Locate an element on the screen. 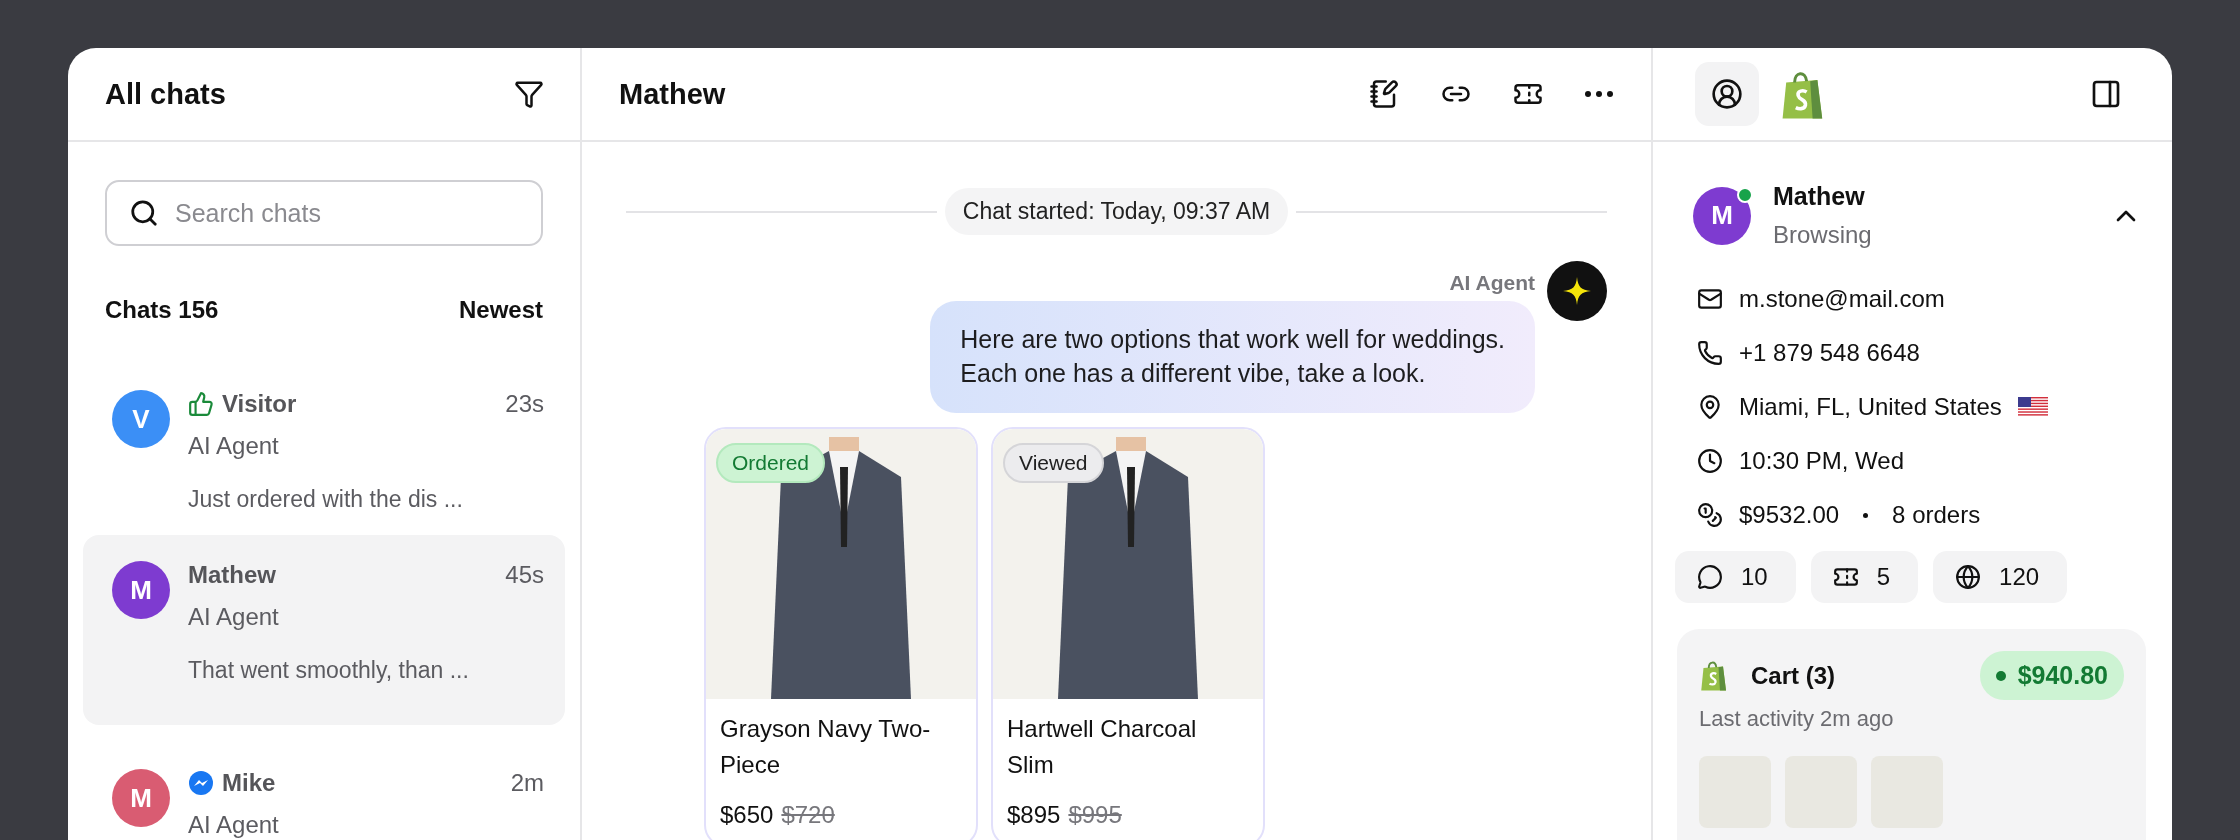 The width and height of the screenshot is (2240, 840). product-name: Hartwell Charcoal Slim is located at coordinates (1102, 746).